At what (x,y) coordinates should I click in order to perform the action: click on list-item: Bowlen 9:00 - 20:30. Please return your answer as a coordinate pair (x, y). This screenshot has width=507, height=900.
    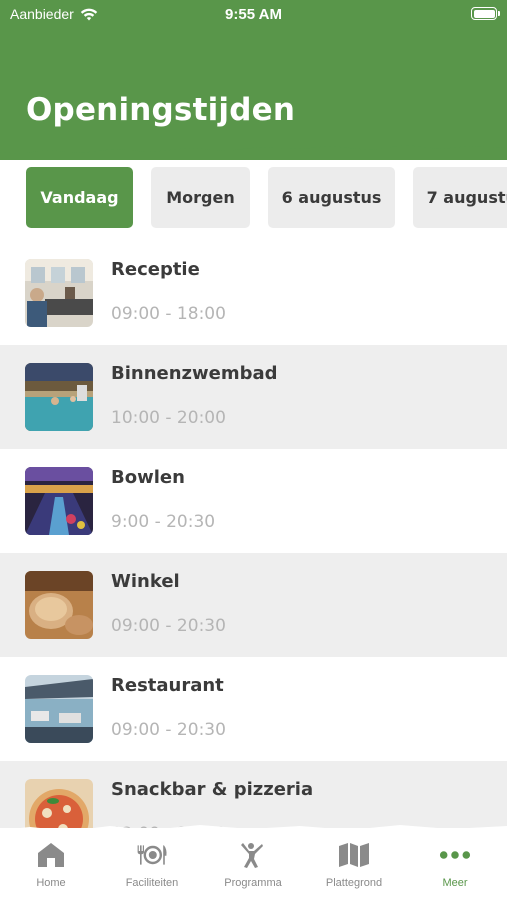
    Looking at the image, I should click on (253, 501).